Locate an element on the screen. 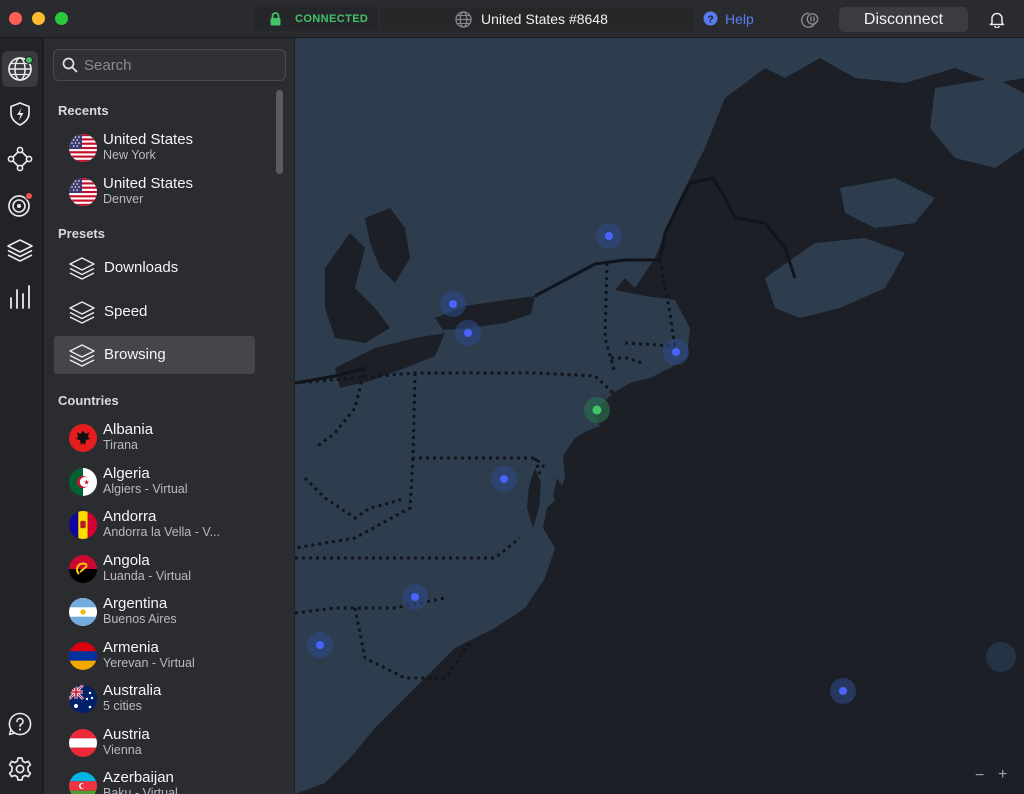 The image size is (1024, 794). angola-flag-icon is located at coordinates (83, 569).